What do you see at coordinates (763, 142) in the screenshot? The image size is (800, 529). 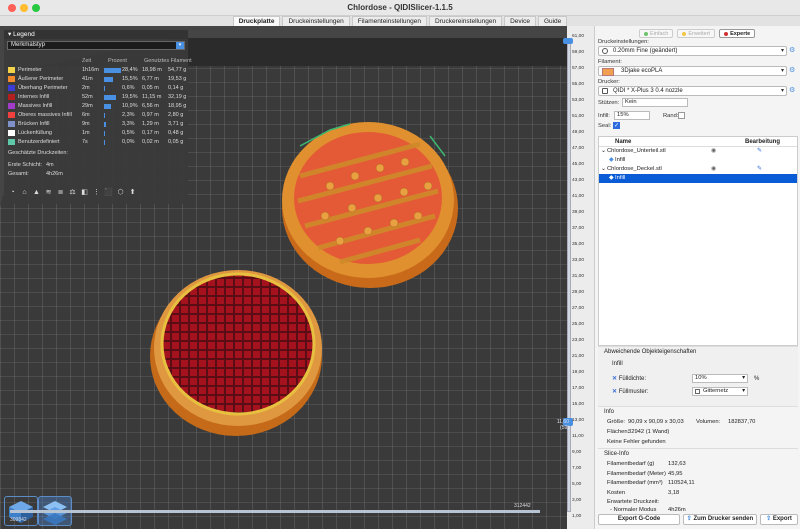 I see `col-edit: Bearbeitung` at bounding box center [763, 142].